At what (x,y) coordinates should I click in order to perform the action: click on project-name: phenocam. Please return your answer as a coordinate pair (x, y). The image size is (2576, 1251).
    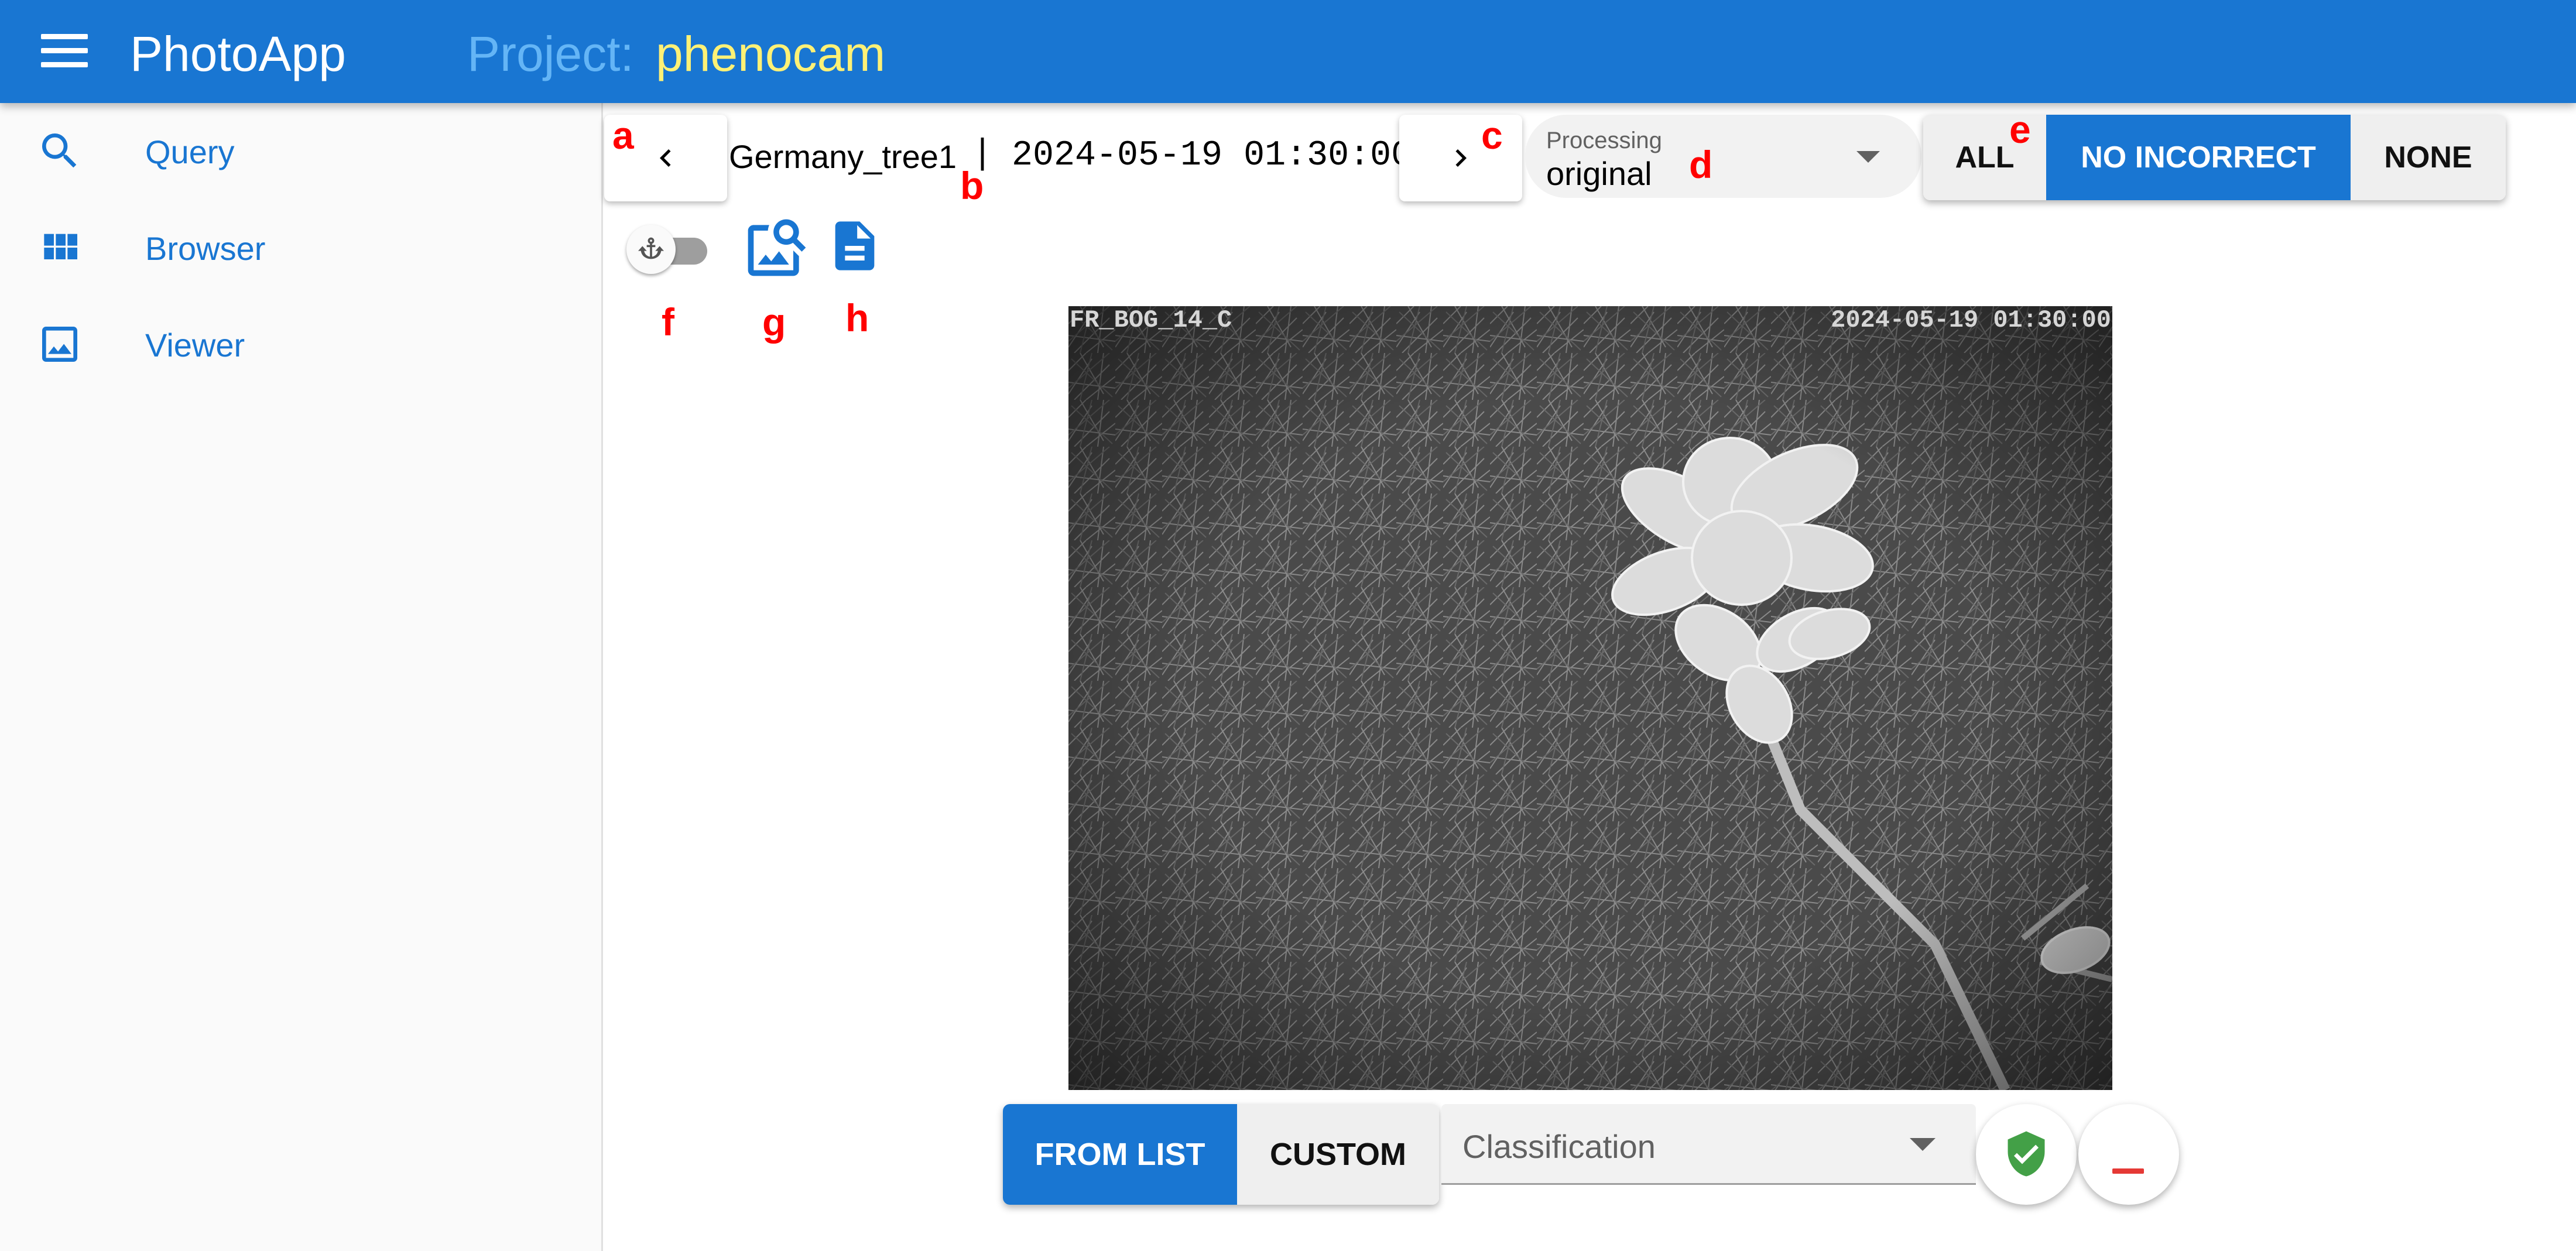
    Looking at the image, I should click on (771, 53).